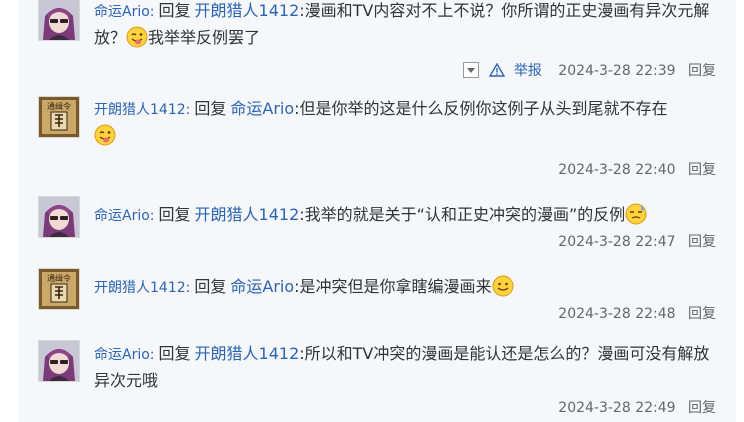 The width and height of the screenshot is (744, 422). I want to click on reply-text: :我举的就是关于“认和正史冲突的漫画”的反例, so click(462, 214).